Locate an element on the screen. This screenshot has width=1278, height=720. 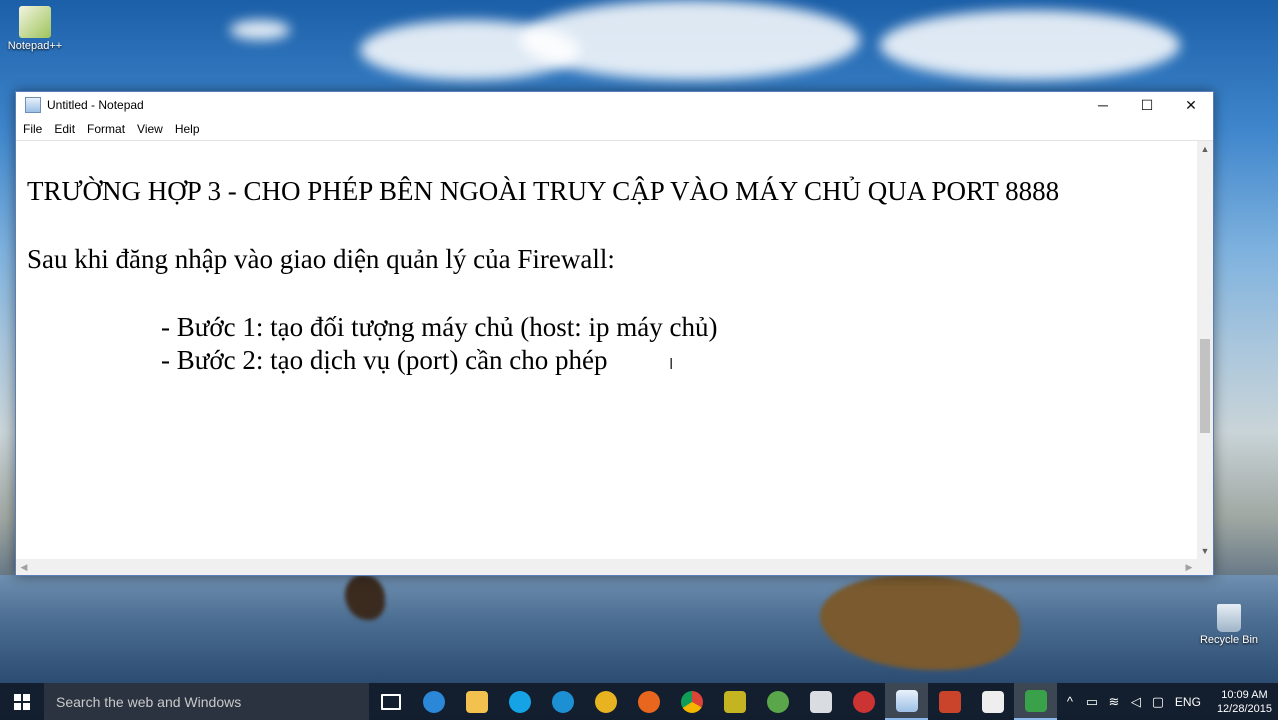
menu-file: File is located at coordinates (33, 129).